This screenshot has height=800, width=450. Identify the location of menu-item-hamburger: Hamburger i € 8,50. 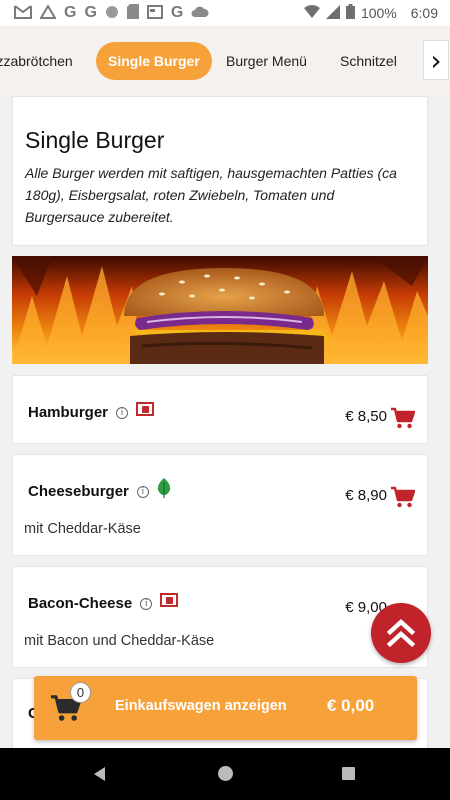
(220, 409).